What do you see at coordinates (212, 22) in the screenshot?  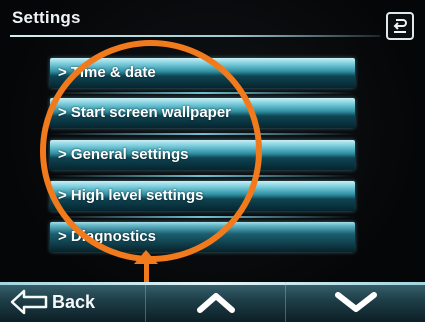 I see `header: Settings` at bounding box center [212, 22].